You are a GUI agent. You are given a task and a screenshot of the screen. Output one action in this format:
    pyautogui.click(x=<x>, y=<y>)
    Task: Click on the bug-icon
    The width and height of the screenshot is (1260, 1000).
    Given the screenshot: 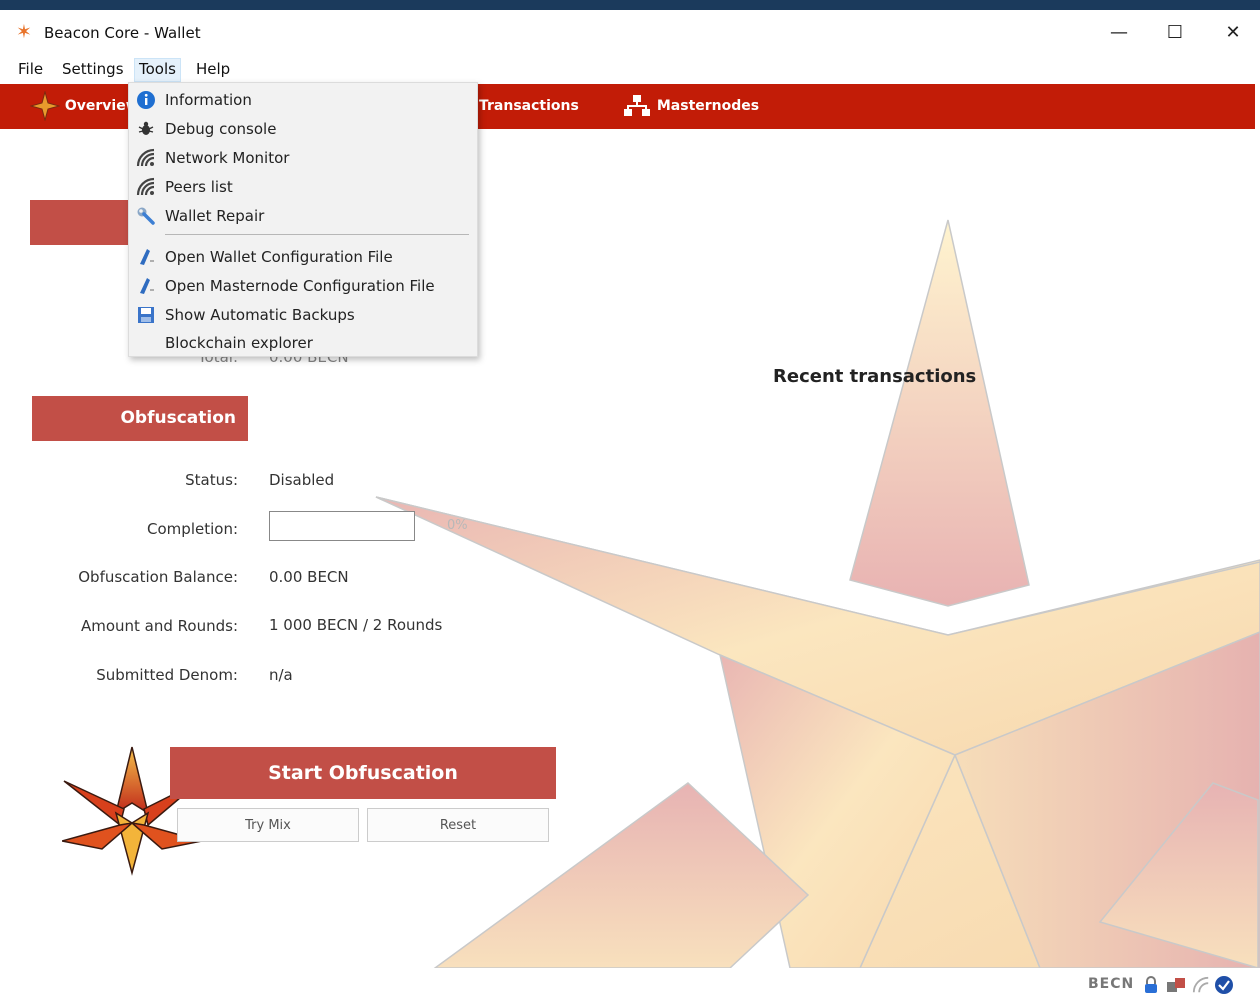 What is the action you would take?
    pyautogui.click(x=146, y=129)
    